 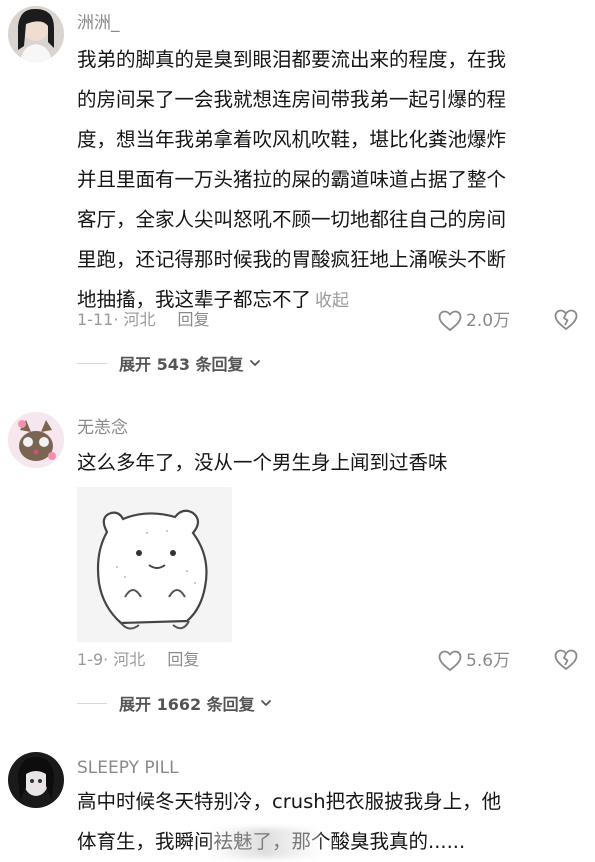 What do you see at coordinates (292, 259) in the screenshot?
I see `comment-line: 里跑，还记得那时候我的胃酸疯狂地上涌喉头不断` at bounding box center [292, 259].